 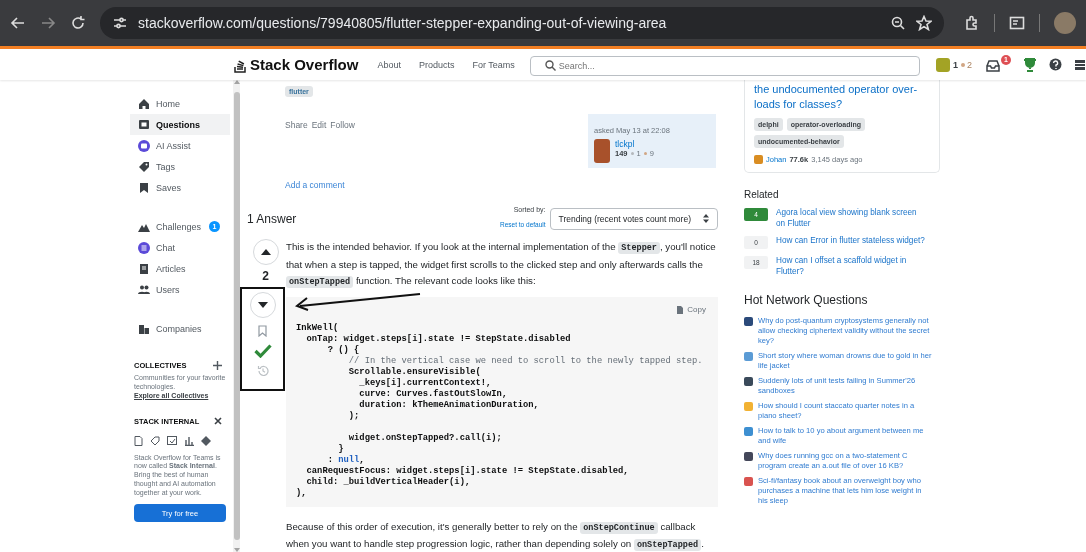 What do you see at coordinates (851, 241) in the screenshot?
I see `question-link: How can Error in flutter stateless widget?` at bounding box center [851, 241].